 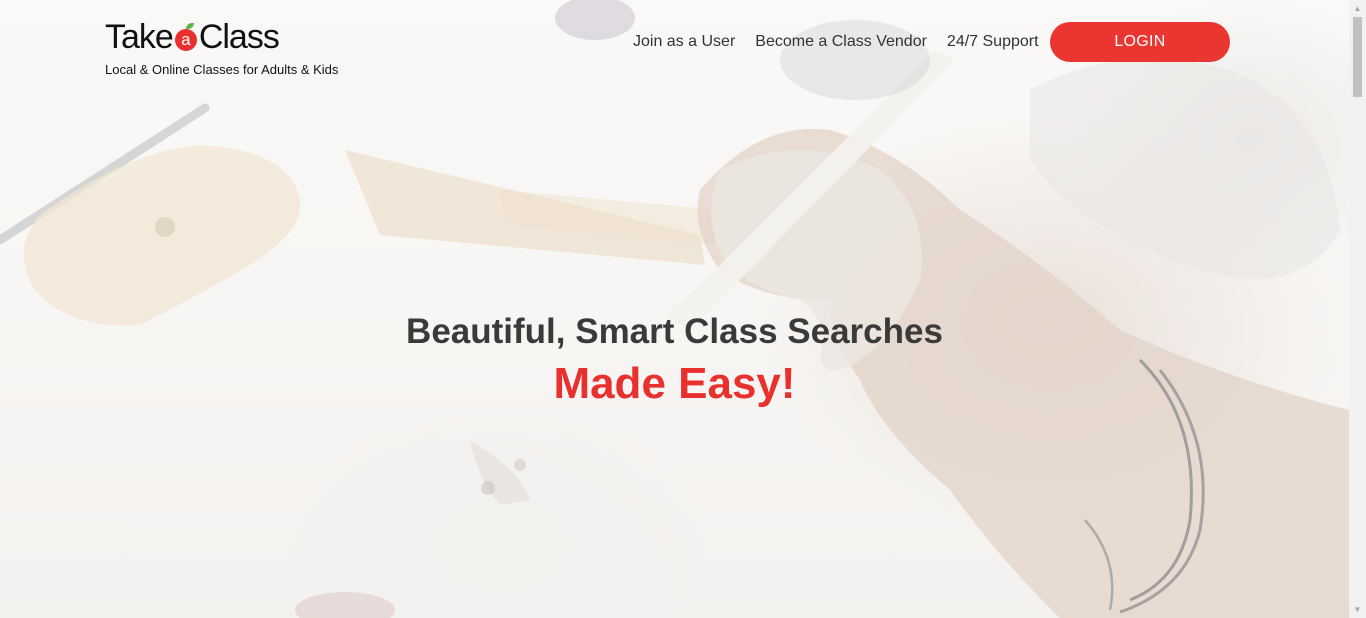 What do you see at coordinates (186, 39) in the screenshot?
I see `logo-apple-letter: a` at bounding box center [186, 39].